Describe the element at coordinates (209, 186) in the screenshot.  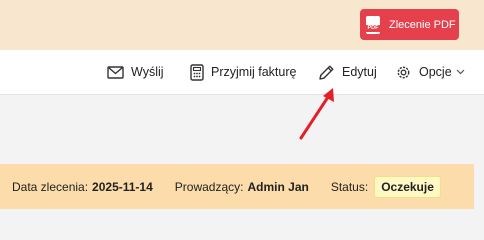
I see `manager-label: Prowadzący:` at that location.